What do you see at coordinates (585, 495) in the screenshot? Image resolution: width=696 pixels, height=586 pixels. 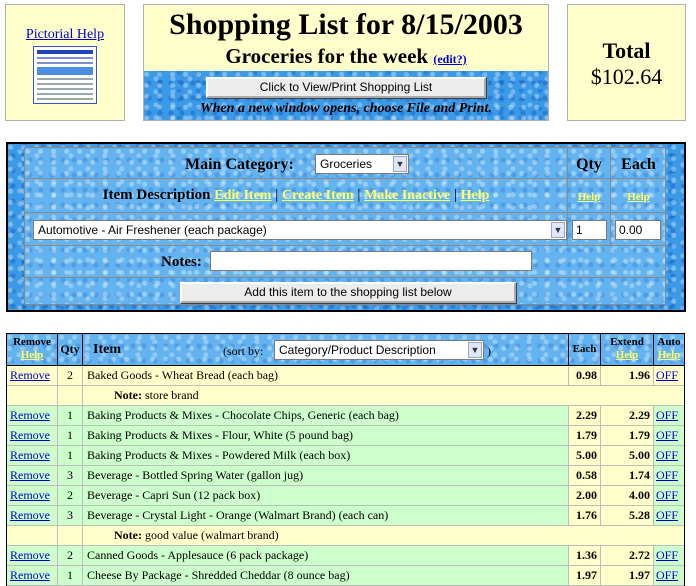 I see `item-each: 2.00` at bounding box center [585, 495].